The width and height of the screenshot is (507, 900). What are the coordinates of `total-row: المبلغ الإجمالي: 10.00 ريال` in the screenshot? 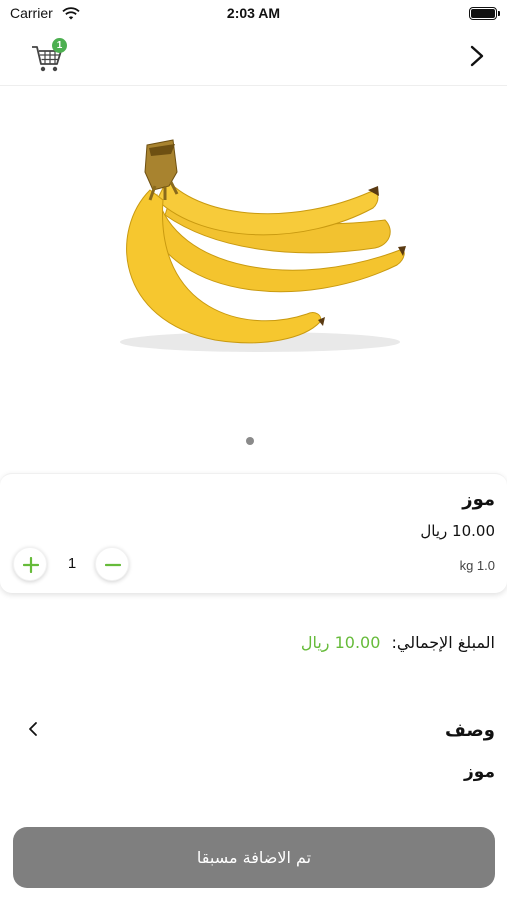 It's located at (253, 642).